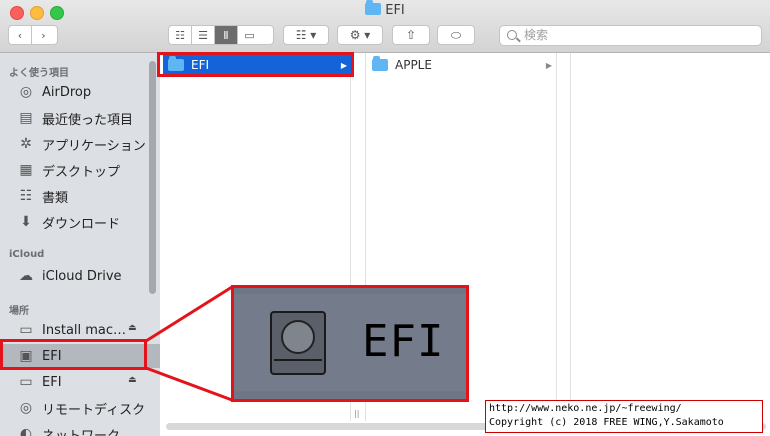 This screenshot has height=436, width=770. I want to click on gear-icon: ⚙, so click(355, 35).